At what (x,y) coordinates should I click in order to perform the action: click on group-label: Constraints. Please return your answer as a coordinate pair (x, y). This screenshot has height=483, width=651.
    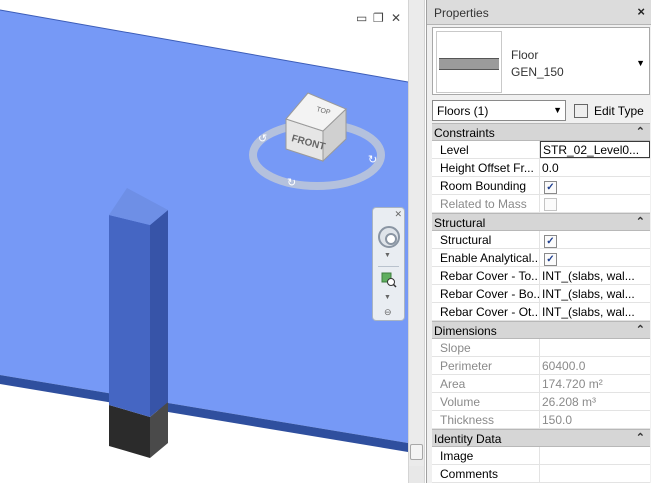
    Looking at the image, I should click on (464, 133).